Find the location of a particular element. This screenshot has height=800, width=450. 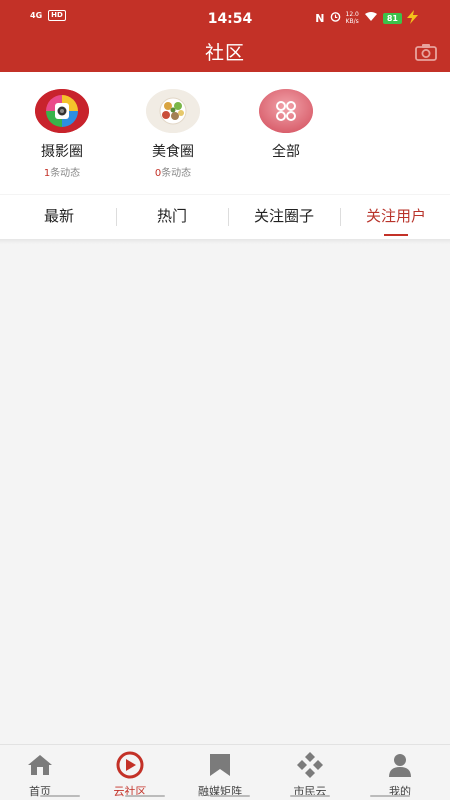

cloud-community-icon is located at coordinates (130, 765).